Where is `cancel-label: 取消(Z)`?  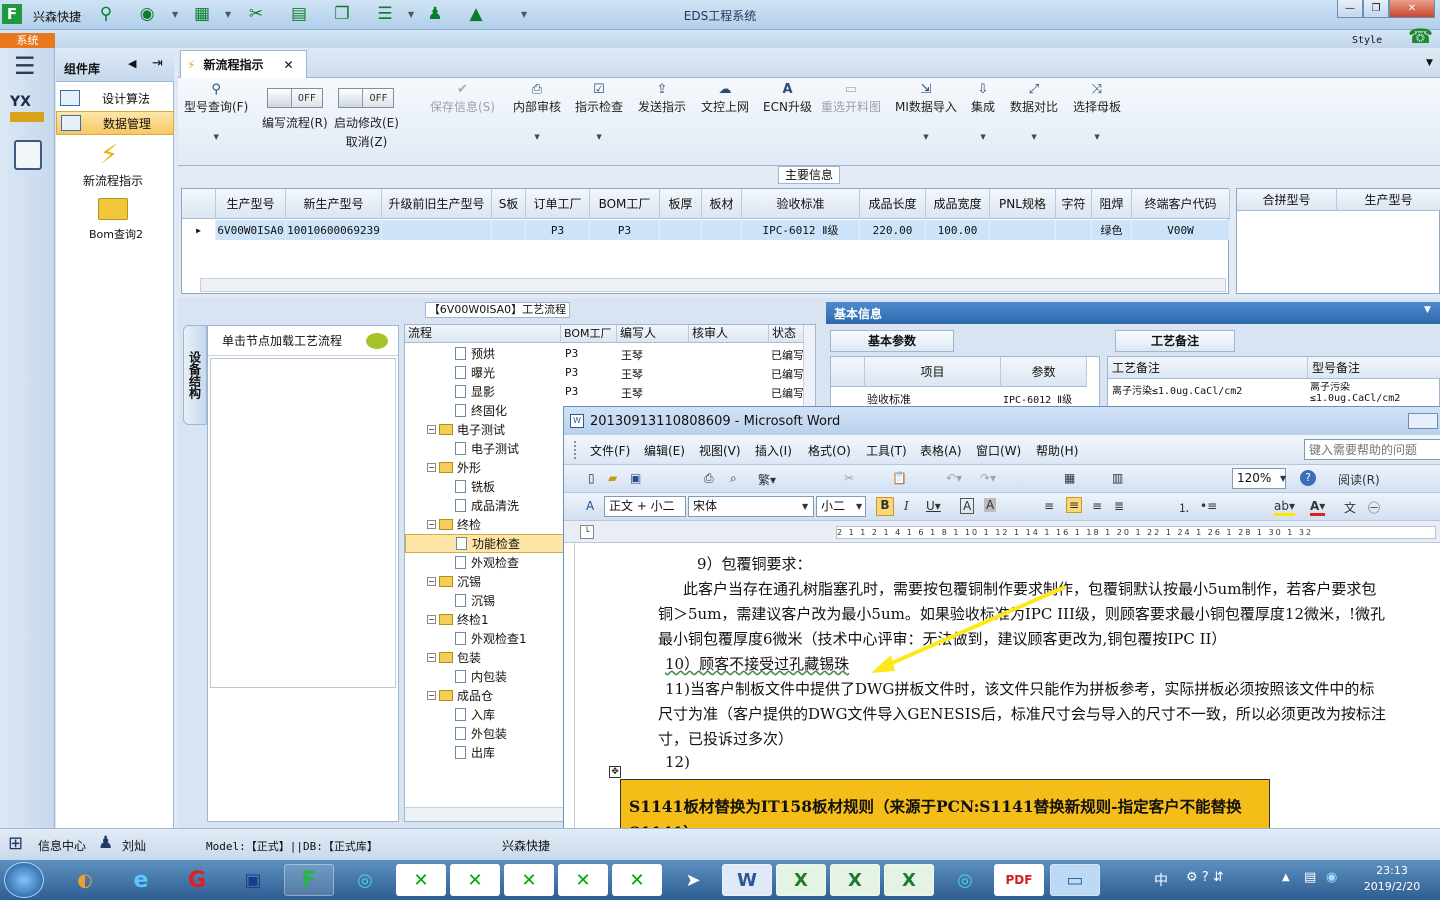 cancel-label: 取消(Z) is located at coordinates (367, 141).